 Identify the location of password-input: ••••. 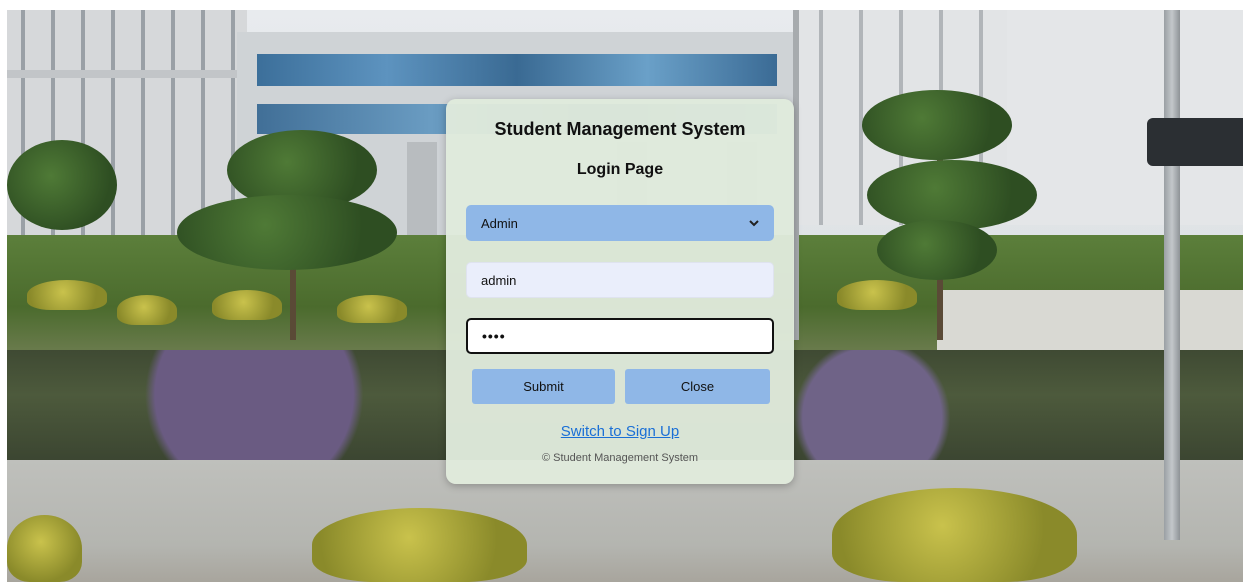
(620, 336).